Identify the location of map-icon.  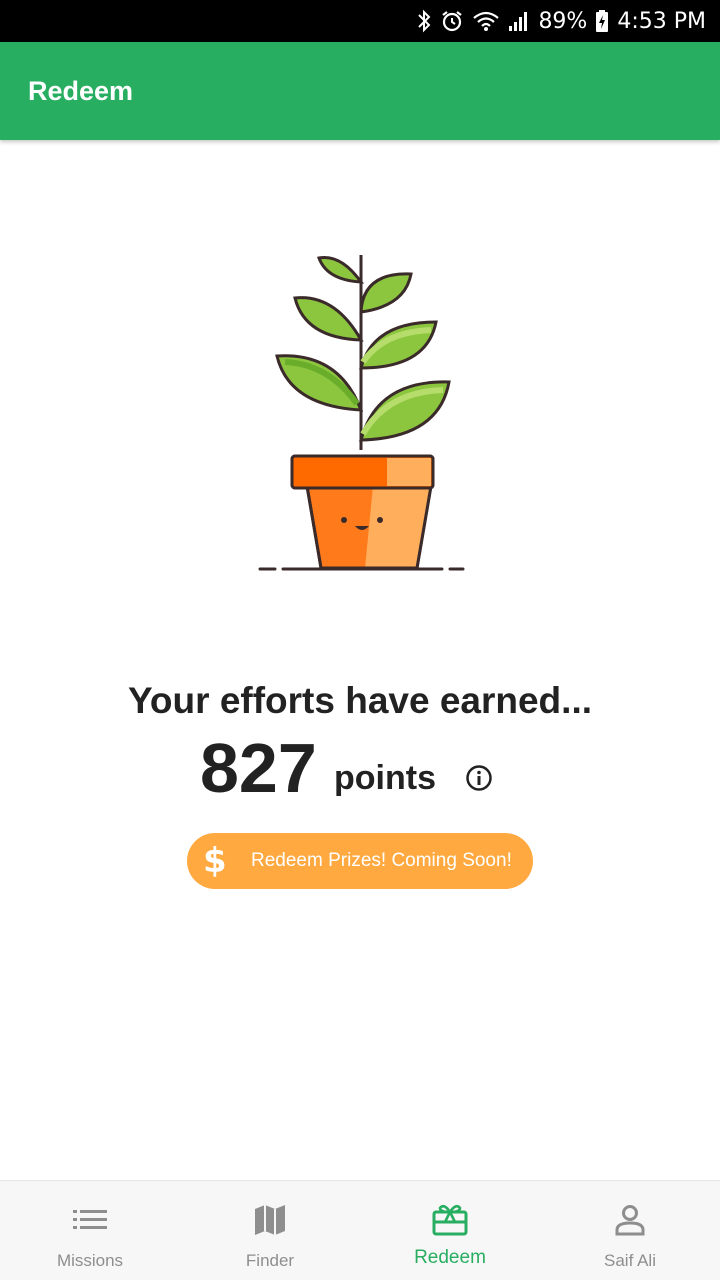
(270, 1220).